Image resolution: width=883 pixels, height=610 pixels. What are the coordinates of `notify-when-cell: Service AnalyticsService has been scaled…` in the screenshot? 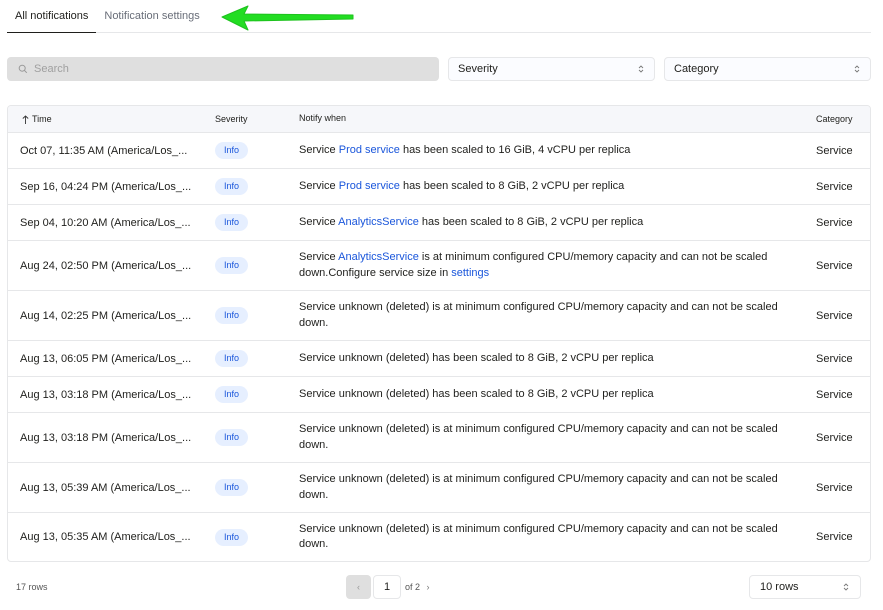 It's located at (539, 223).